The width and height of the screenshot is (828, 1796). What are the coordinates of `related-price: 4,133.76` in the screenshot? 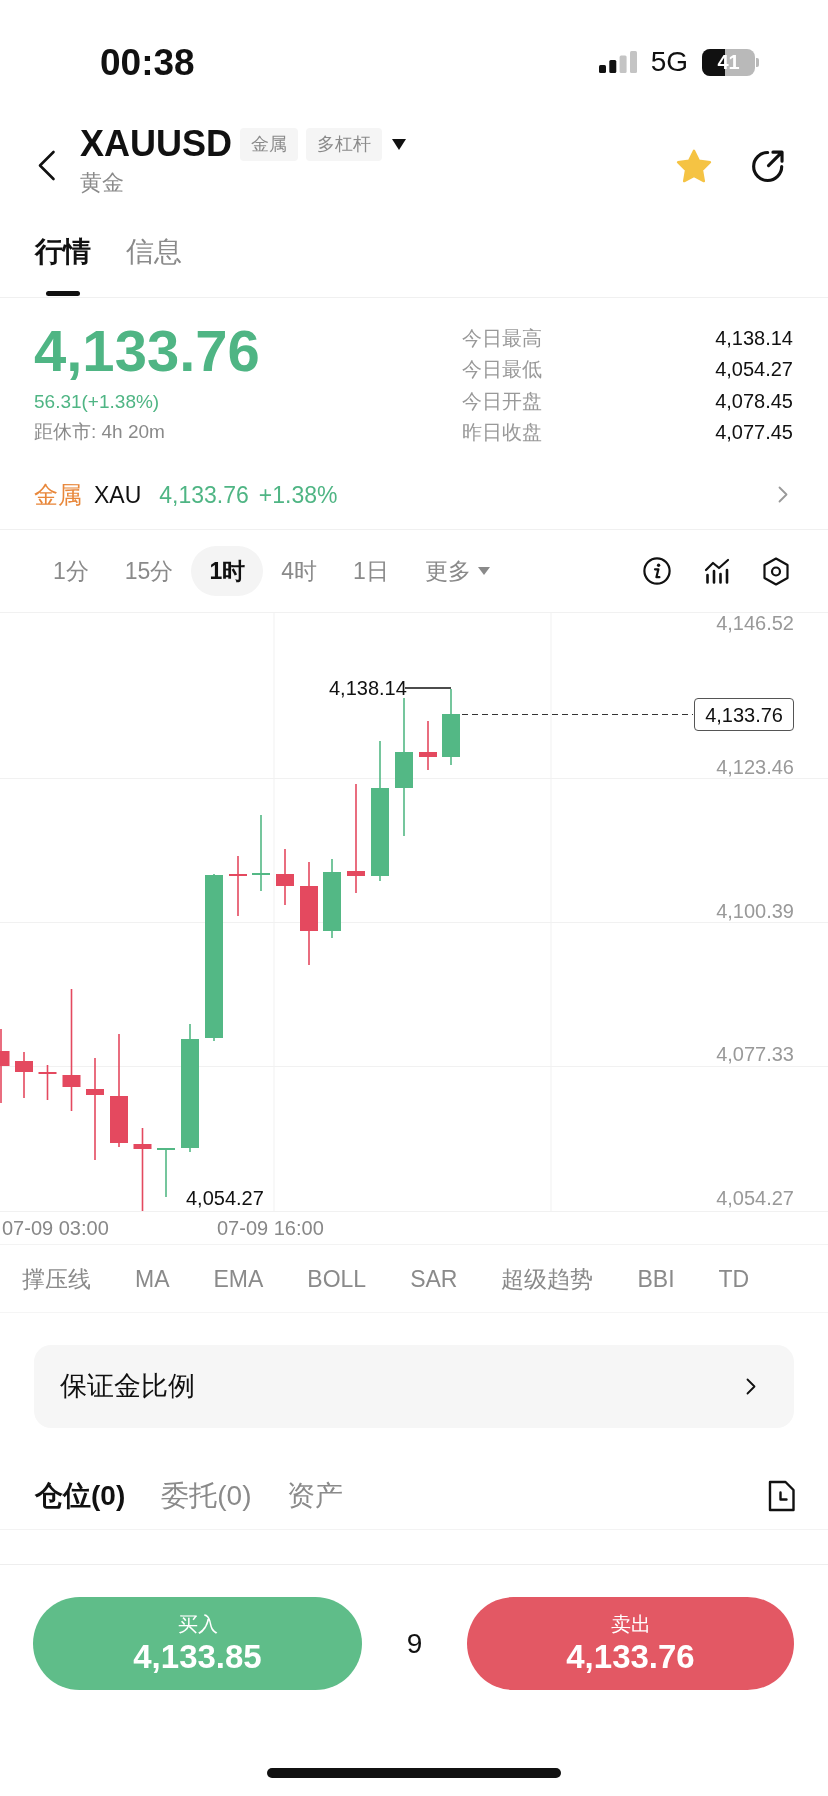 It's located at (204, 495).